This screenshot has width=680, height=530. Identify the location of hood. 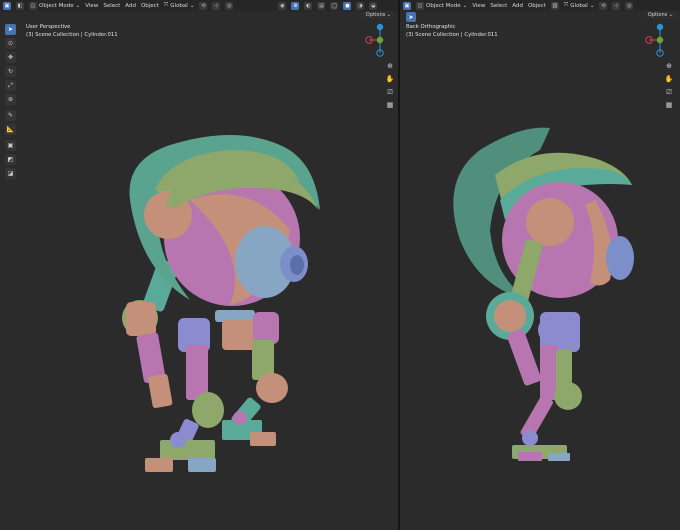
(224, 217).